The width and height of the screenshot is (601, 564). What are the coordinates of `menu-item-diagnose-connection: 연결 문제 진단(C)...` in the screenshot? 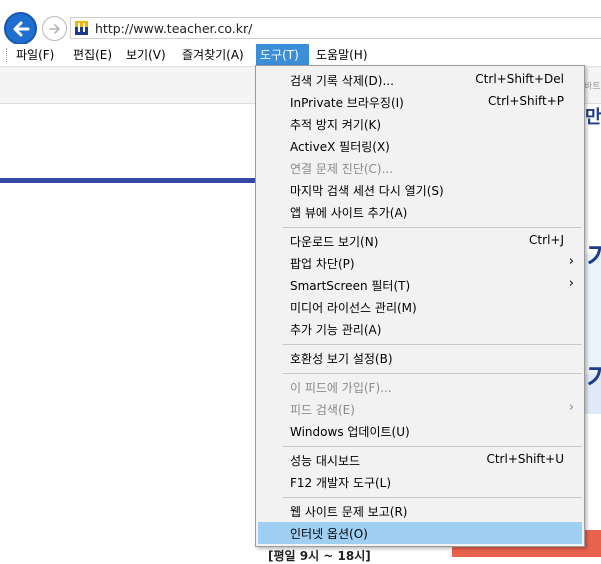 It's located at (342, 169).